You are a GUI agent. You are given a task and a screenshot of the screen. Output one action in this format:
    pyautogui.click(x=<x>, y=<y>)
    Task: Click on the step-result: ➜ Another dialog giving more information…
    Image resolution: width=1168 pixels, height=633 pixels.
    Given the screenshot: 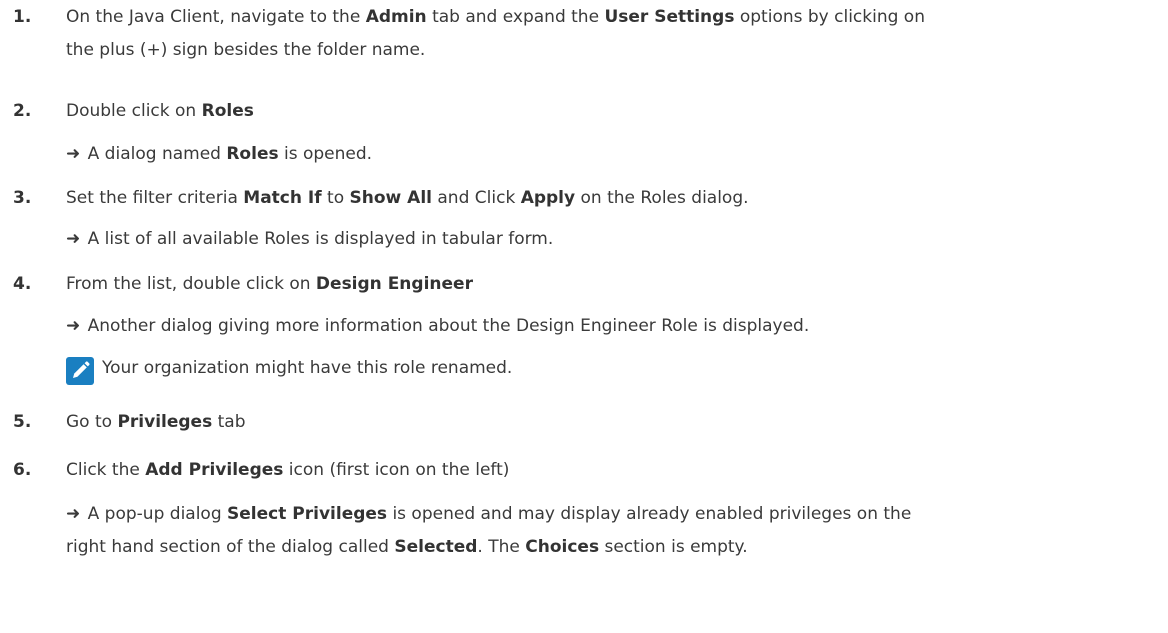 What is the action you would take?
    pyautogui.click(x=611, y=326)
    